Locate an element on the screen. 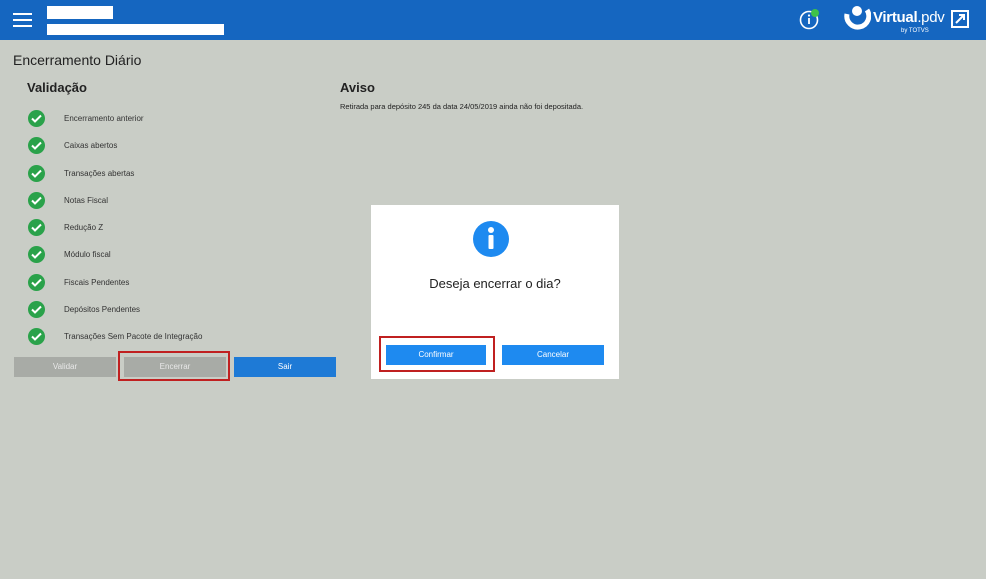 This screenshot has height=579, width=986. logo-suffix: .pdv is located at coordinates (931, 17).